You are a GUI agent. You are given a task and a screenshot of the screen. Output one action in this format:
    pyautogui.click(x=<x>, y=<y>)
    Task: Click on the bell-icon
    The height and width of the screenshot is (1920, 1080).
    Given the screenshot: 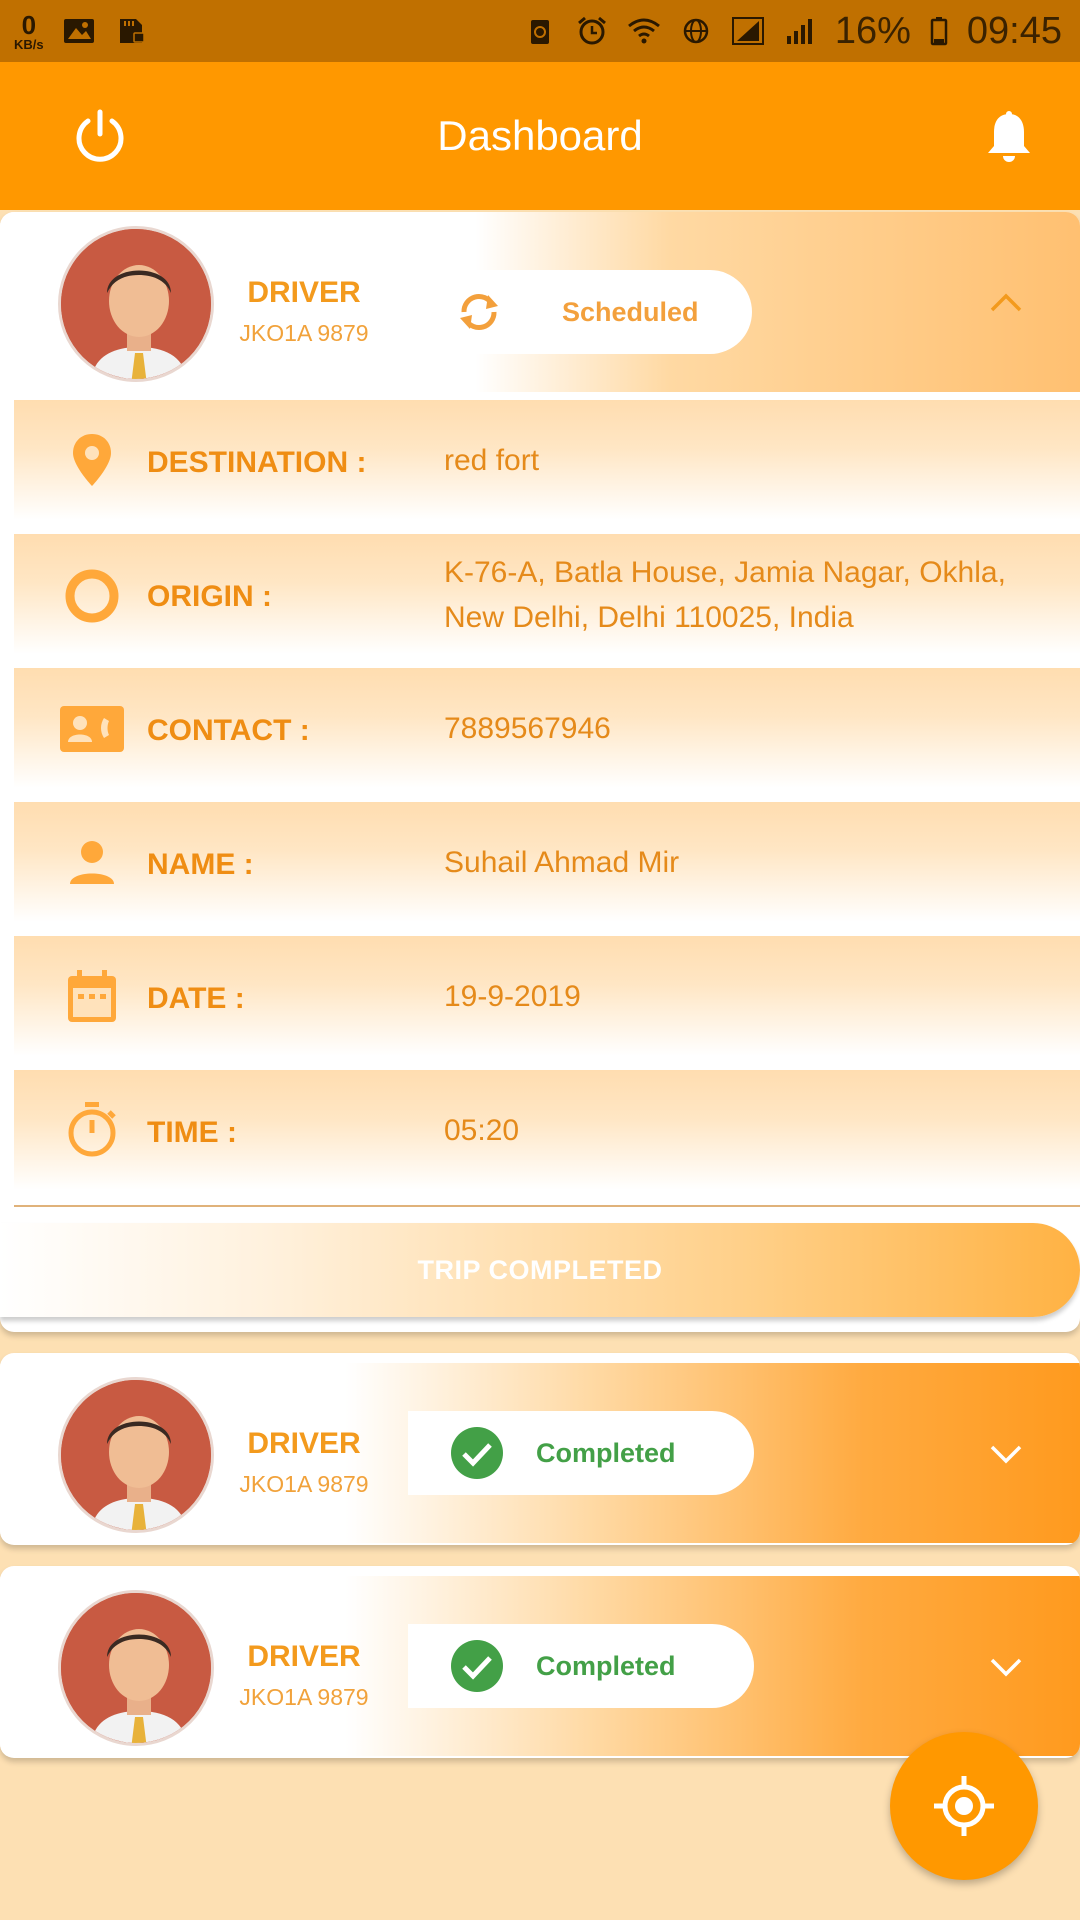 What is the action you would take?
    pyautogui.click(x=1009, y=137)
    